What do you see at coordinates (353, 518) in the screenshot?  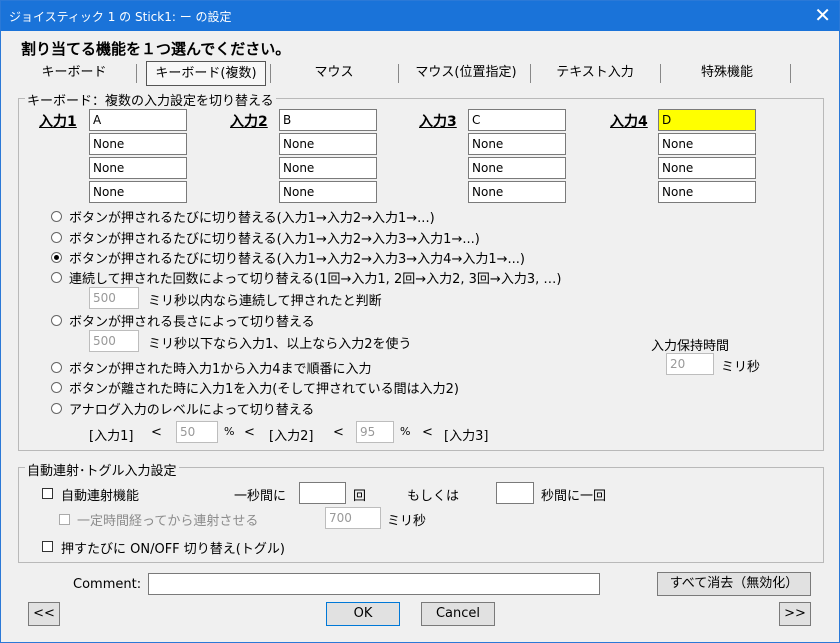 I see `delay-ms-field: 700` at bounding box center [353, 518].